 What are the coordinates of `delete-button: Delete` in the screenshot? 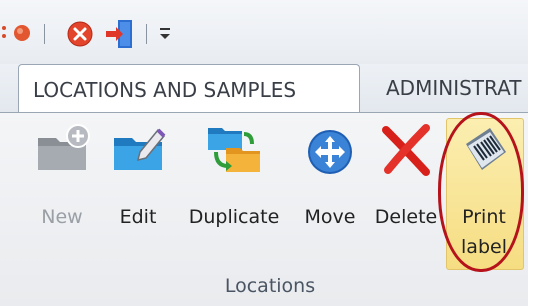 It's located at (406, 193).